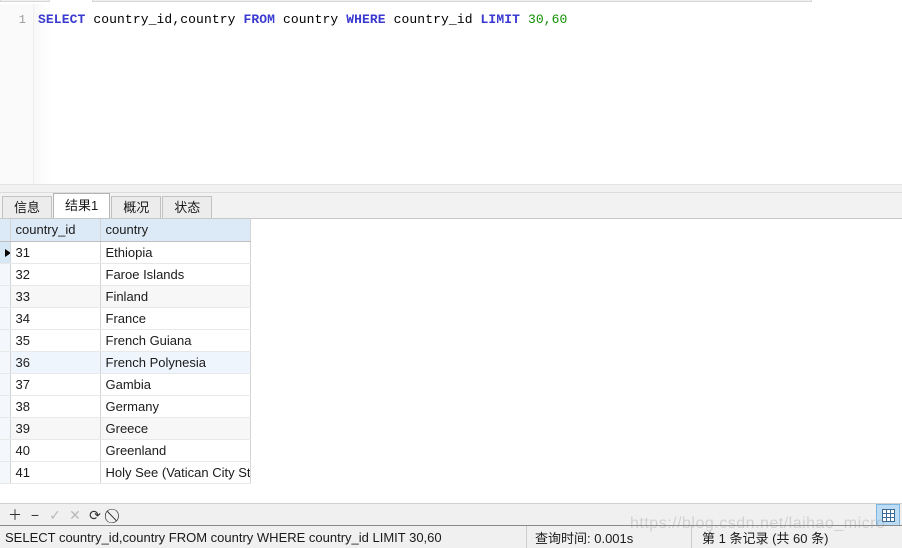  I want to click on table-row: 32 Faroe Islands, so click(125, 274).